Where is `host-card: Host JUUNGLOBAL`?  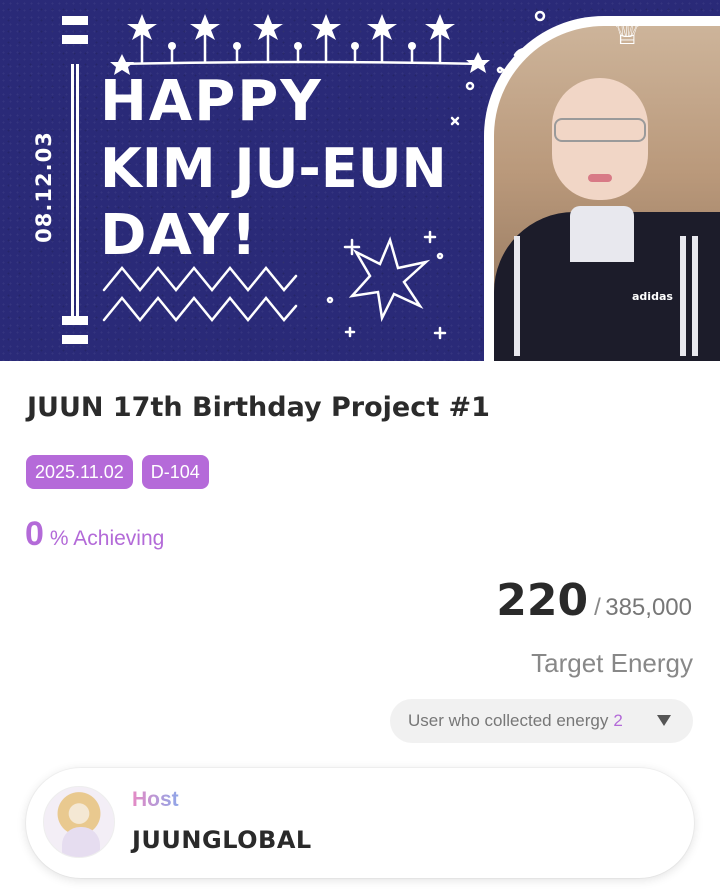
host-card: Host JUUNGLOBAL is located at coordinates (360, 823).